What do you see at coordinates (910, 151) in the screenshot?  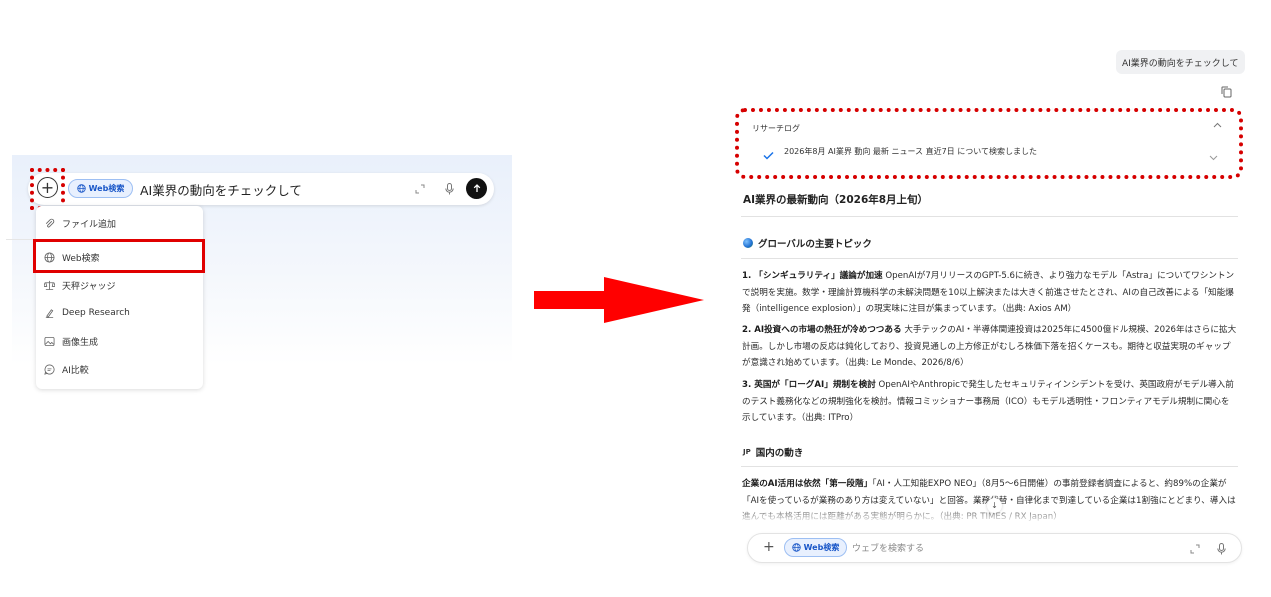 I see `research-log-entry: 2026年8月 AI業界 動向 最新 ニュース 直近7日 について検索しました` at bounding box center [910, 151].